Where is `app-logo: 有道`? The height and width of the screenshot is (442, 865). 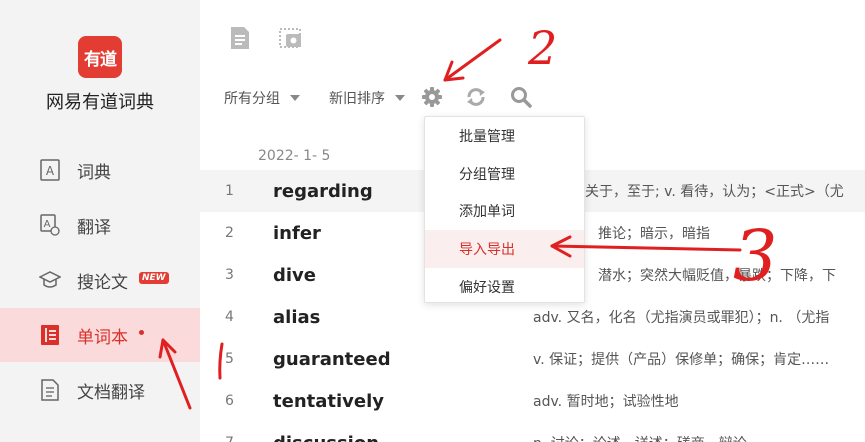 app-logo: 有道 is located at coordinates (100, 57).